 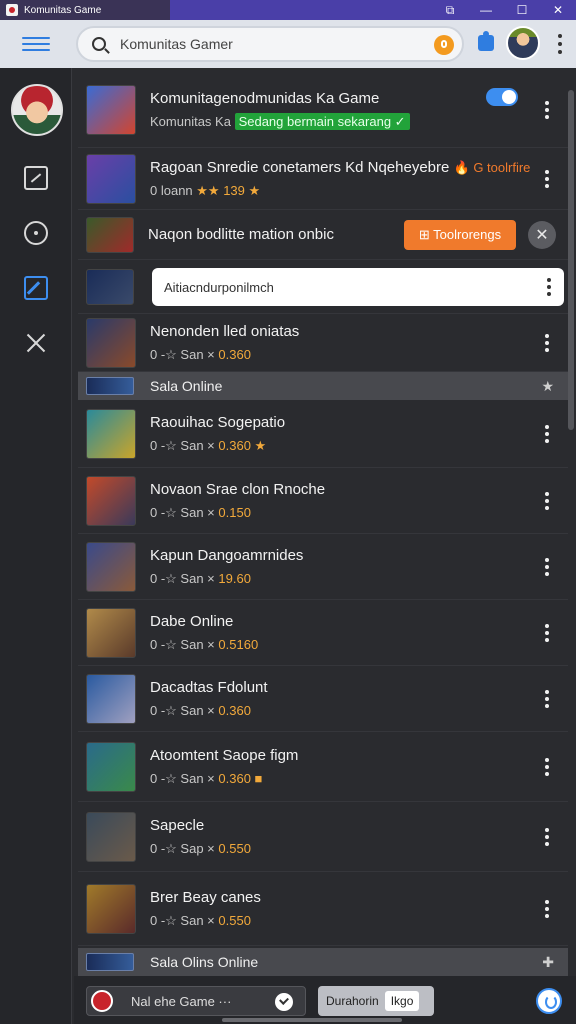 What do you see at coordinates (63, 10) in the screenshot?
I see `window-title: Komunitas Game` at bounding box center [63, 10].